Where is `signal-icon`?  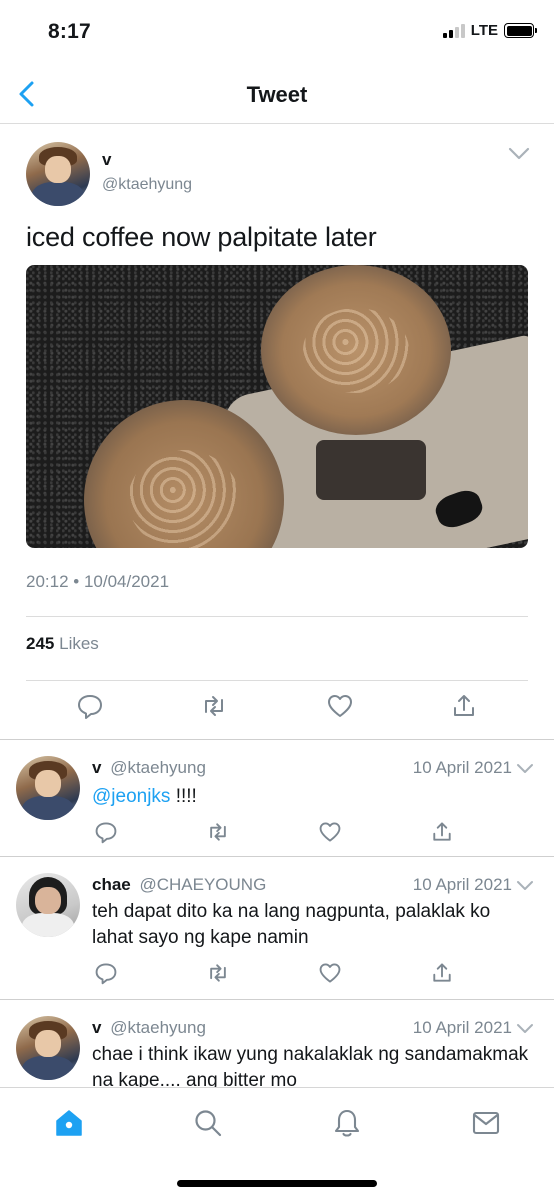 signal-icon is located at coordinates (453, 30).